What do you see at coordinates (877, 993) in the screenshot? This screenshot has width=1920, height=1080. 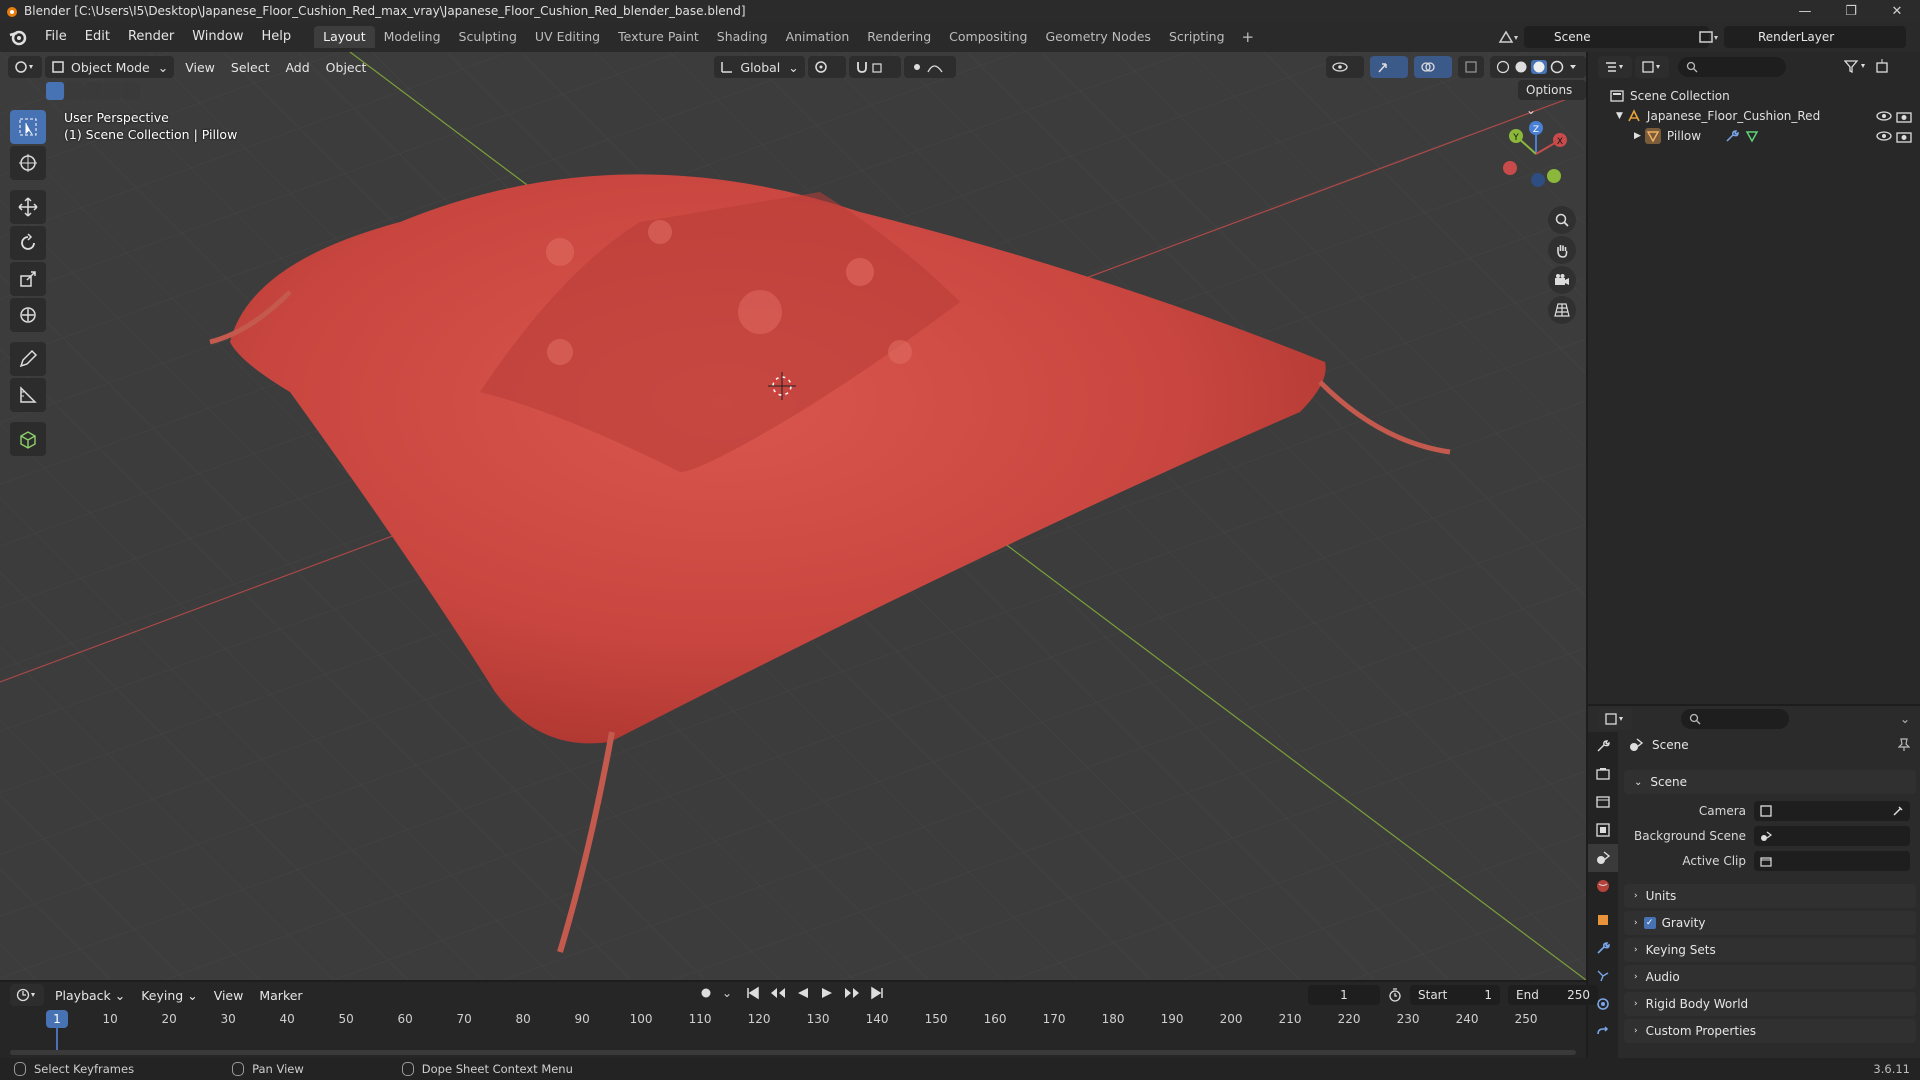 I see `jump-end-icon` at bounding box center [877, 993].